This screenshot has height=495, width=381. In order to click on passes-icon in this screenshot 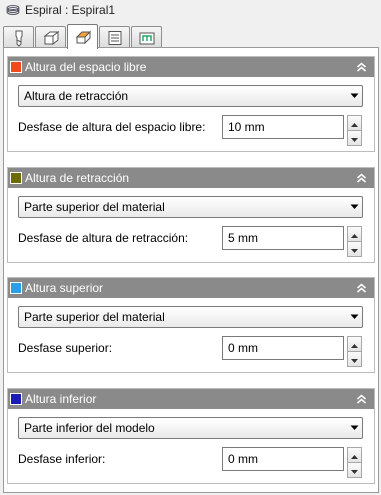, I will do `click(115, 38)`.